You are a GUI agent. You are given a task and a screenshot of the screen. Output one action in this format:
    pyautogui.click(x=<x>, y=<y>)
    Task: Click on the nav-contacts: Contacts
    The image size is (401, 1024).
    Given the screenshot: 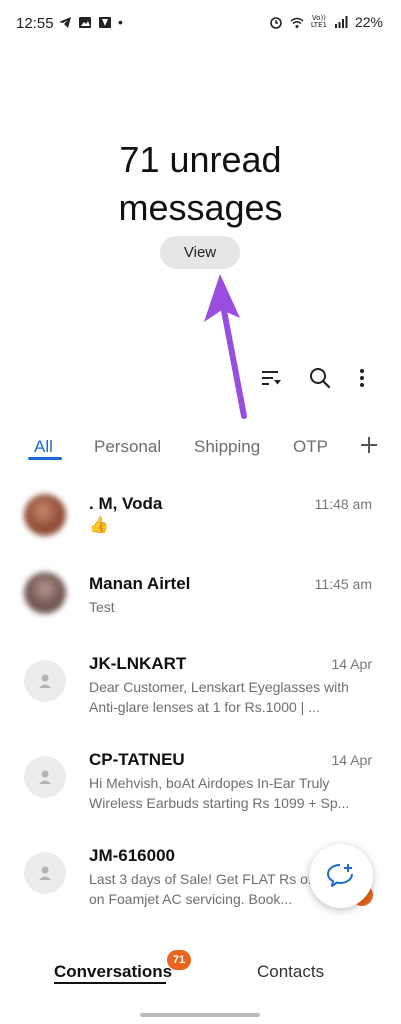 What is the action you would take?
    pyautogui.click(x=290, y=972)
    